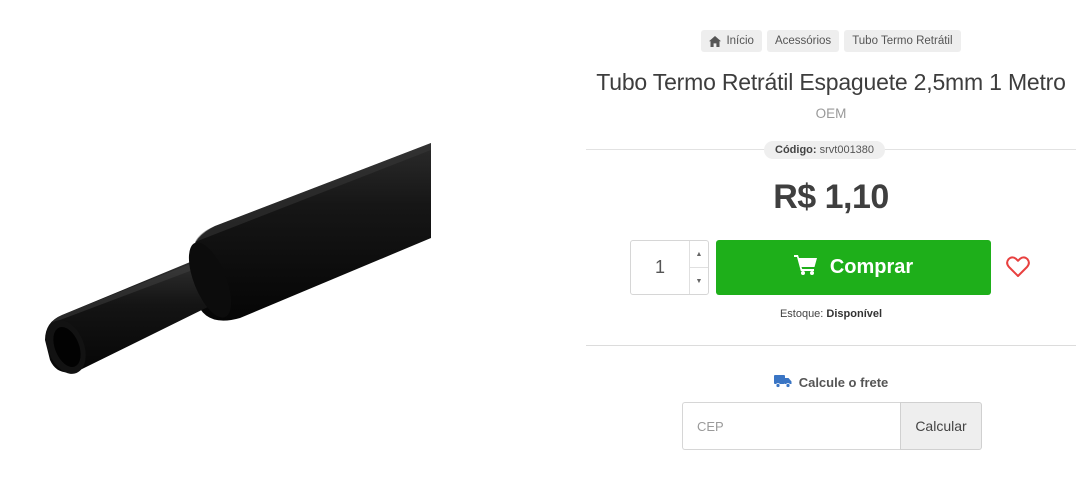 This screenshot has height=488, width=1091. What do you see at coordinates (805, 267) in the screenshot?
I see `cart-icon` at bounding box center [805, 267].